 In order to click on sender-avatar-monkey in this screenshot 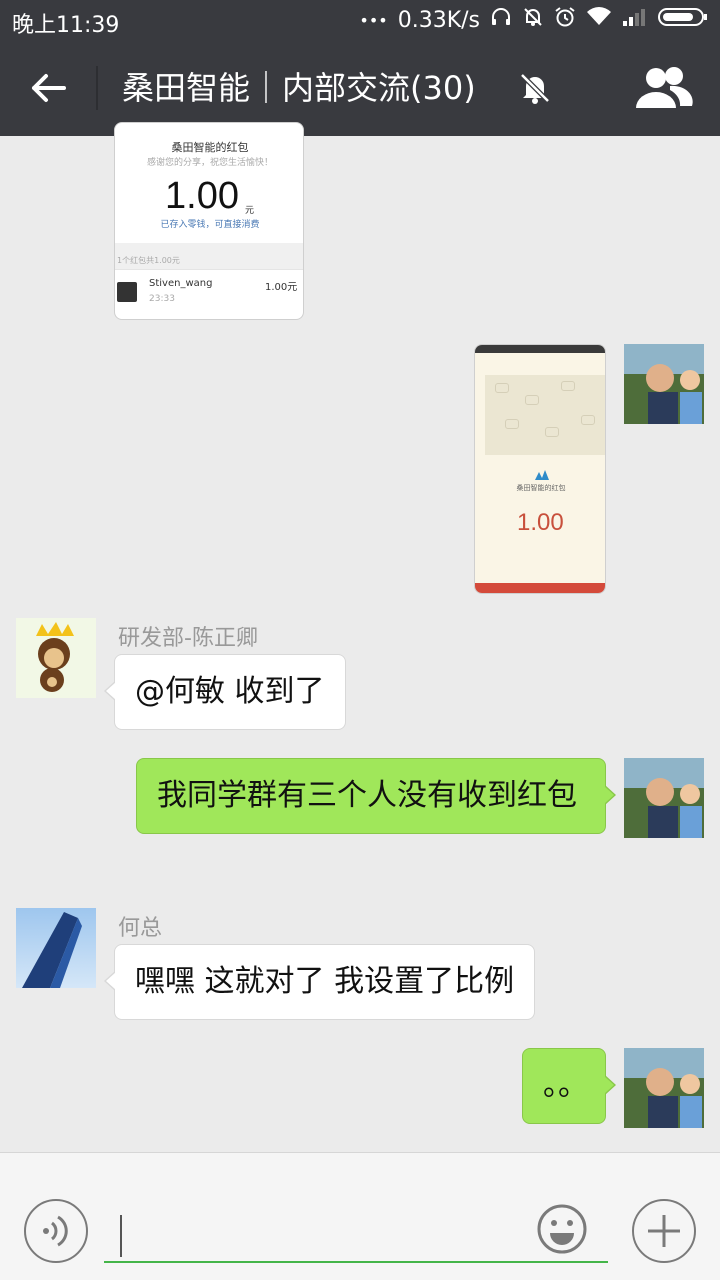, I will do `click(56, 658)`.